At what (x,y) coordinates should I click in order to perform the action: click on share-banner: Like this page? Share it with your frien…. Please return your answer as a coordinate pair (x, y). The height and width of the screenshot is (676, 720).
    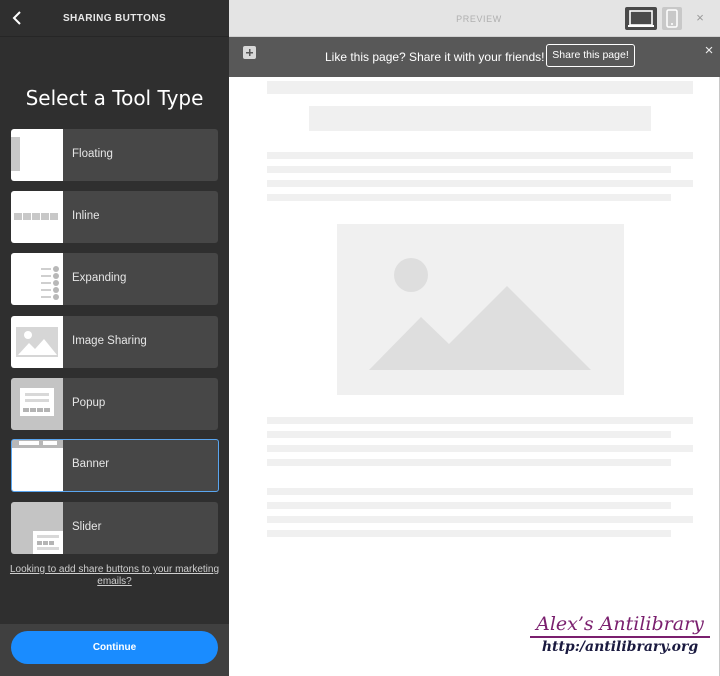
    Looking at the image, I should click on (474, 57).